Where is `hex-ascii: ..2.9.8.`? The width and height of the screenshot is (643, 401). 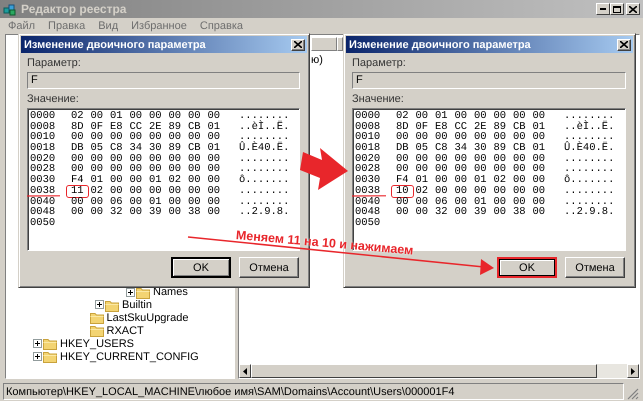 hex-ascii: ..2.9.8. is located at coordinates (589, 212).